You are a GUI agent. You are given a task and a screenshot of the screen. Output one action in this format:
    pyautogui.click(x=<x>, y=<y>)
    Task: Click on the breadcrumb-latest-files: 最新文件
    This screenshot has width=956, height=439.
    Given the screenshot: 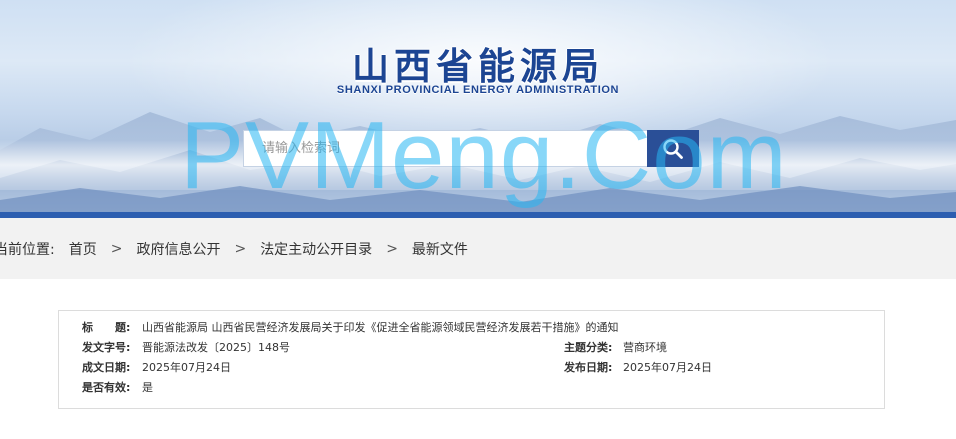 What is the action you would take?
    pyautogui.click(x=440, y=249)
    